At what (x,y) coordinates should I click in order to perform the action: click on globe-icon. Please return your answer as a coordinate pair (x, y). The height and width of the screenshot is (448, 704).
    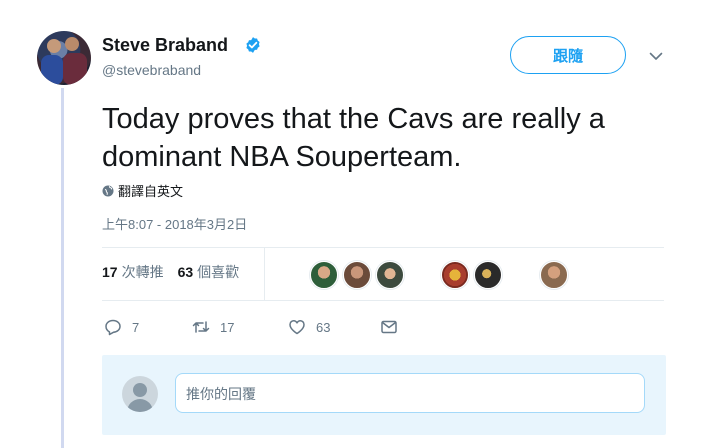
    Looking at the image, I should click on (108, 190).